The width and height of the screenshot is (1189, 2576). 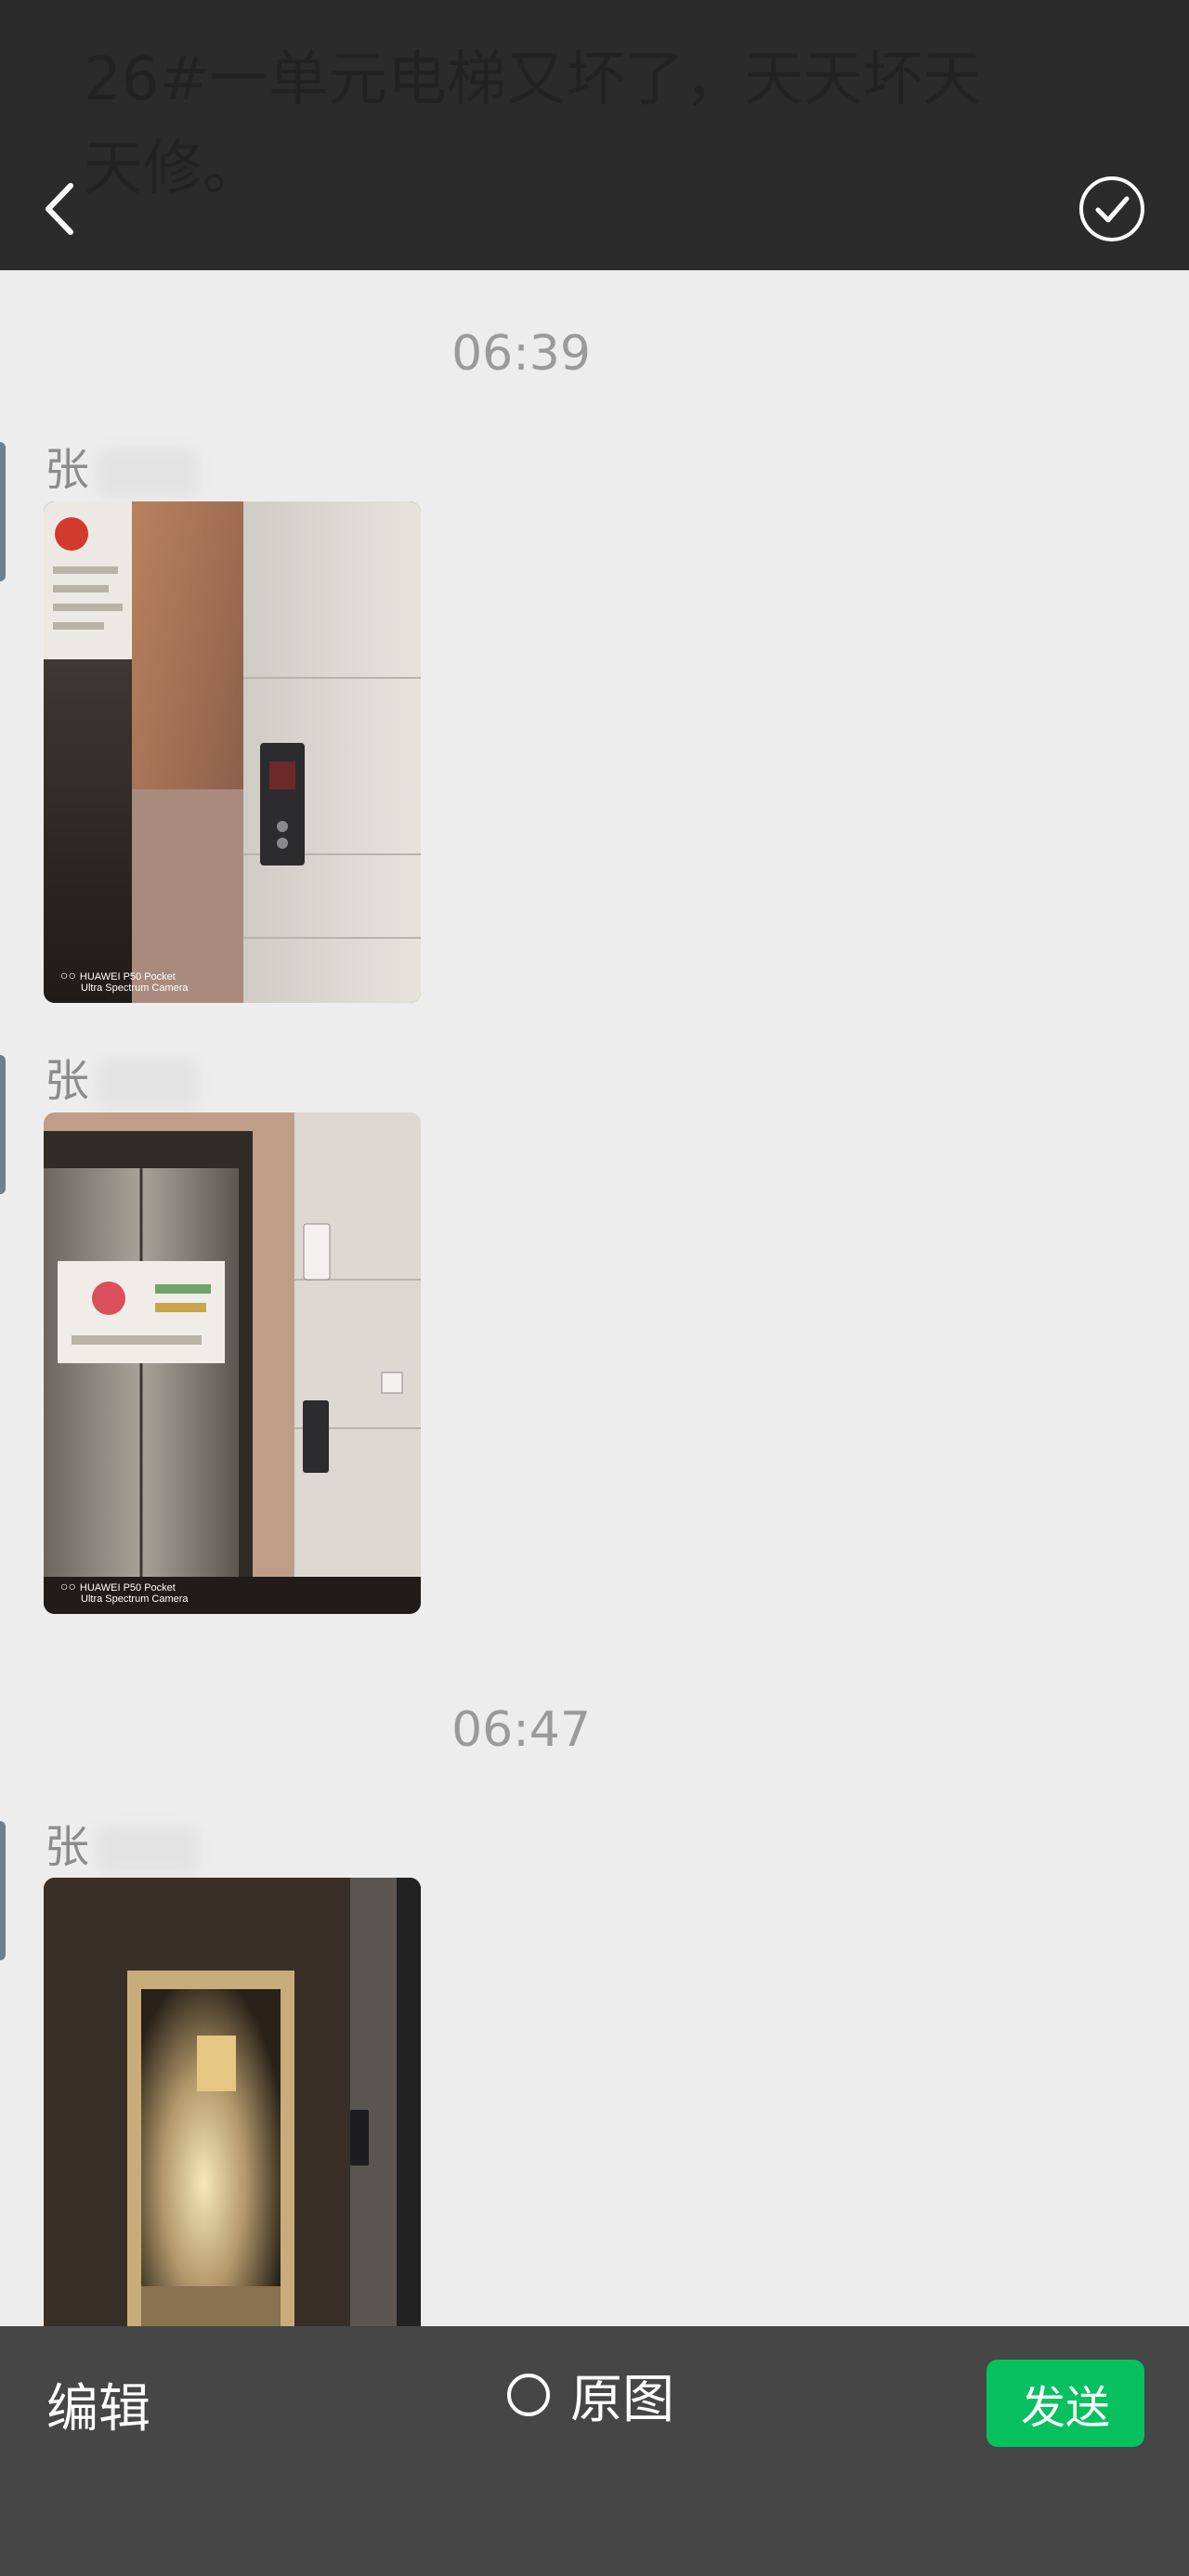 I want to click on elevator-interior-photo, so click(x=233, y=2110).